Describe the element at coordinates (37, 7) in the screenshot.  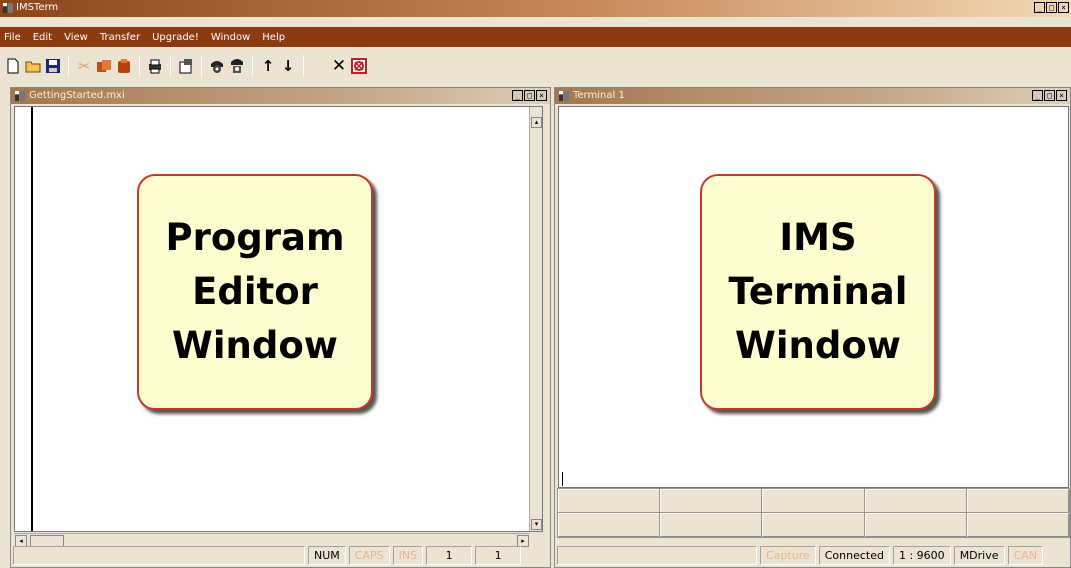
I see `app-title: IMSTerm` at that location.